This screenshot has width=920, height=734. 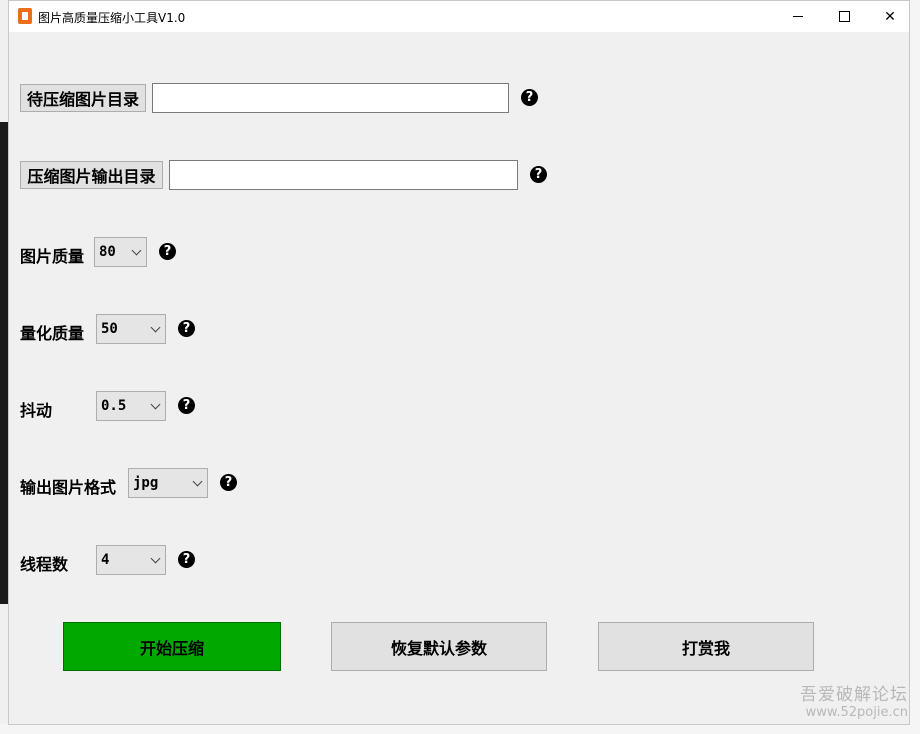 I want to click on title-bar: 图片高质量压缩小工具V1.0 ✕, so click(x=459, y=16).